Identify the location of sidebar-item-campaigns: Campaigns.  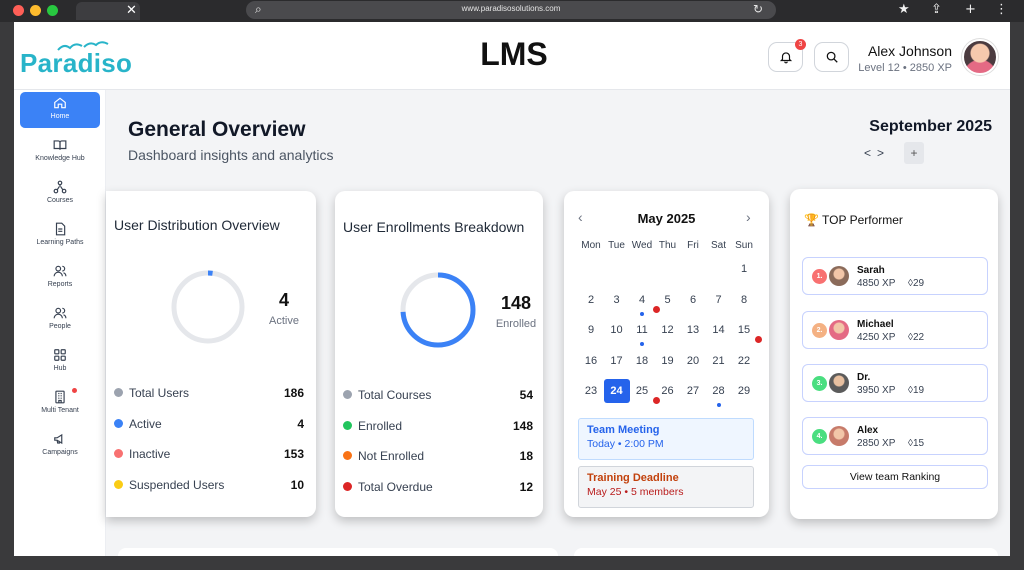
(60, 446).